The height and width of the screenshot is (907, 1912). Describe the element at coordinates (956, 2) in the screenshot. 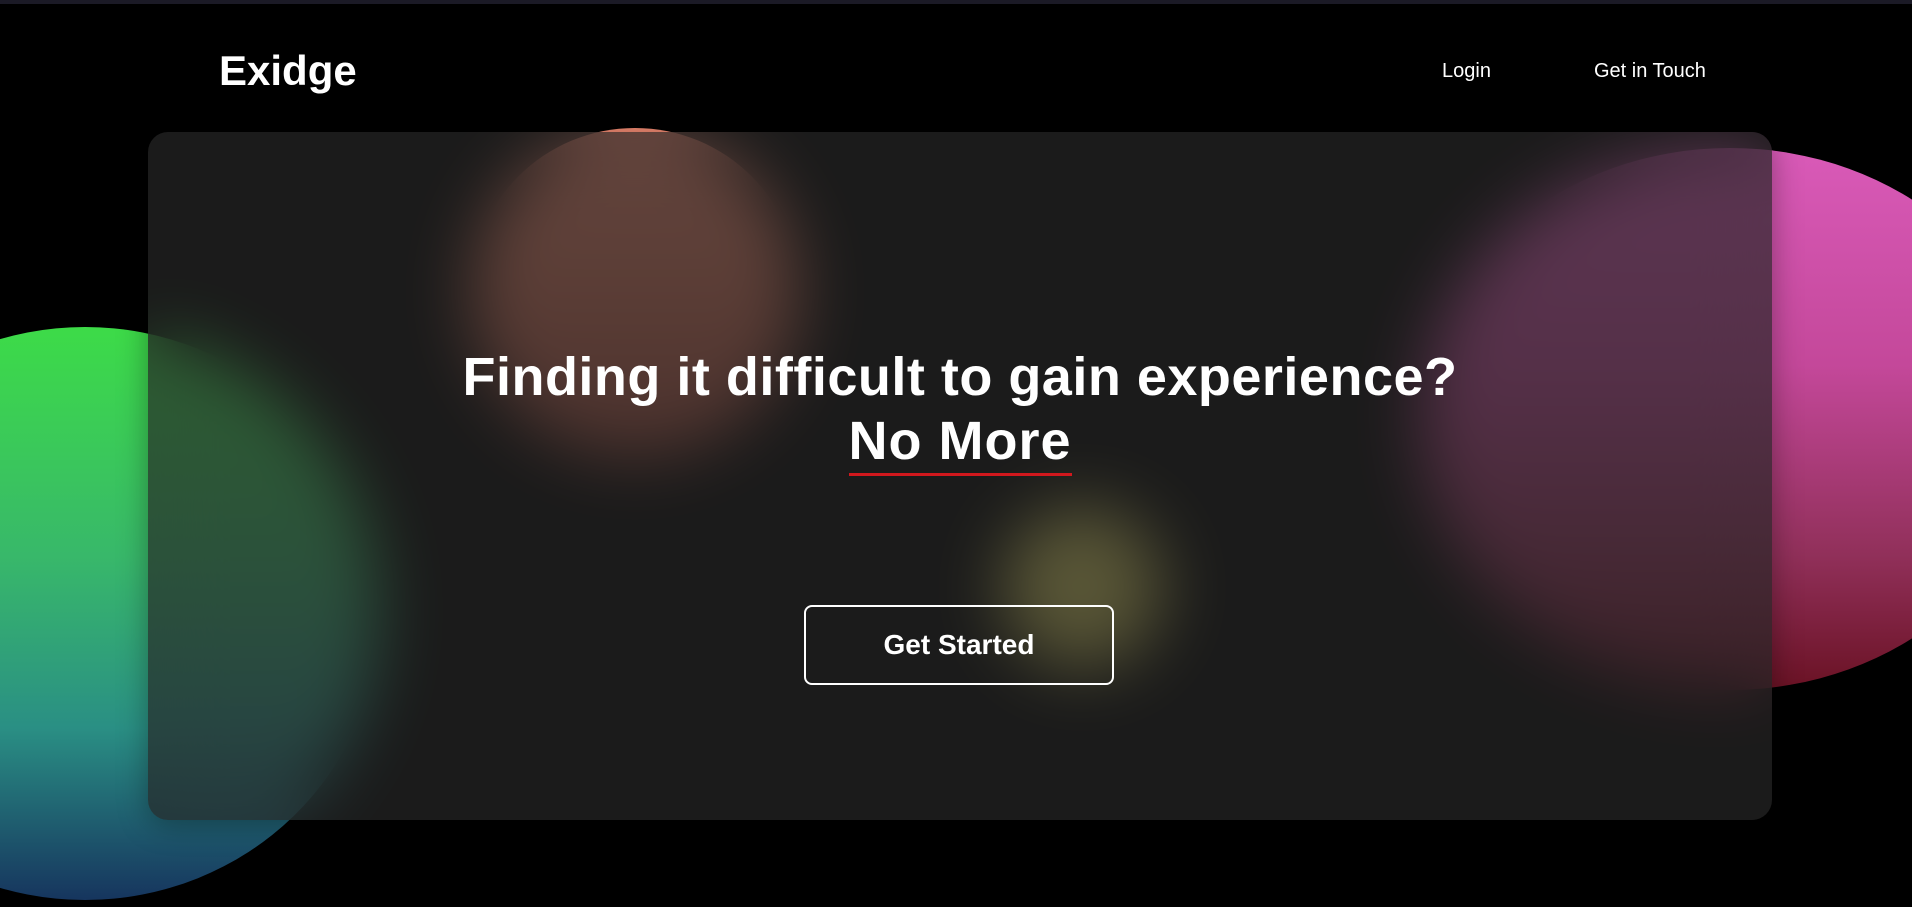

I see `top-strip` at that location.